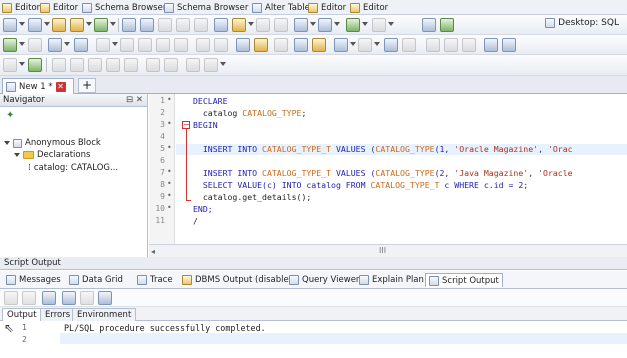 Image resolution: width=627 pixels, height=358 pixels. Describe the element at coordinates (327, 7) in the screenshot. I see `tab-editor-3: Editor` at that location.